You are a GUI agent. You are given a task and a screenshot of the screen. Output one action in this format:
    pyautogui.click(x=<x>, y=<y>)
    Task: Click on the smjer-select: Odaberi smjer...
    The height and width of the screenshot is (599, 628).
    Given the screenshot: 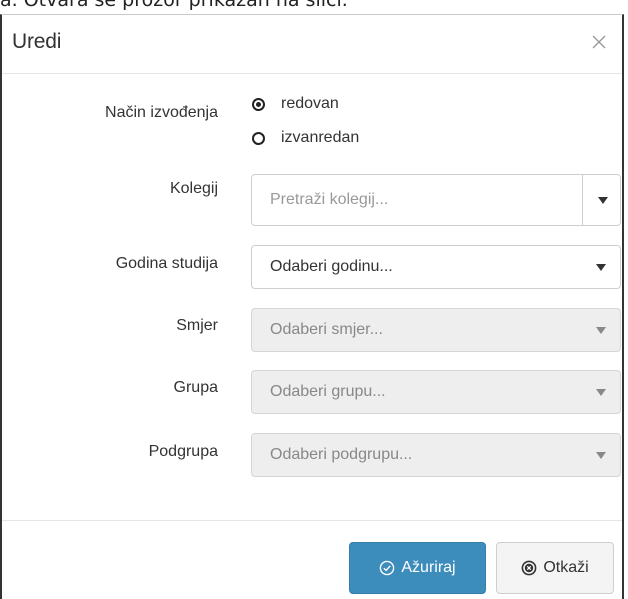 What is the action you would take?
    pyautogui.click(x=436, y=330)
    